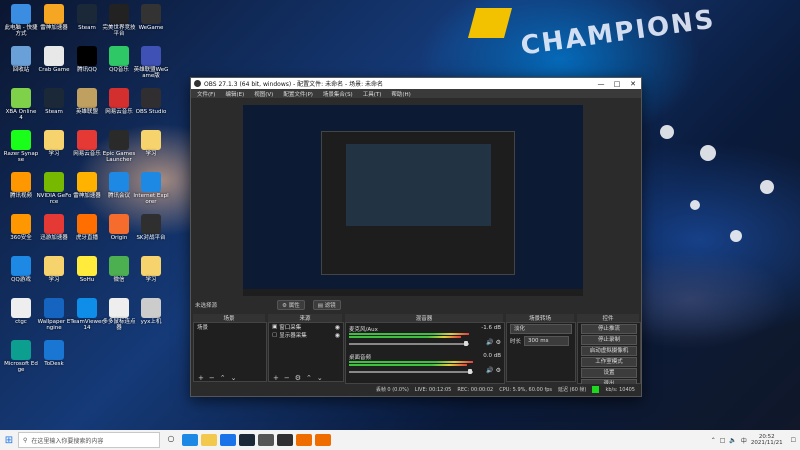  I want to click on desktop-icon: 腾讯QQ, so click(87, 59).